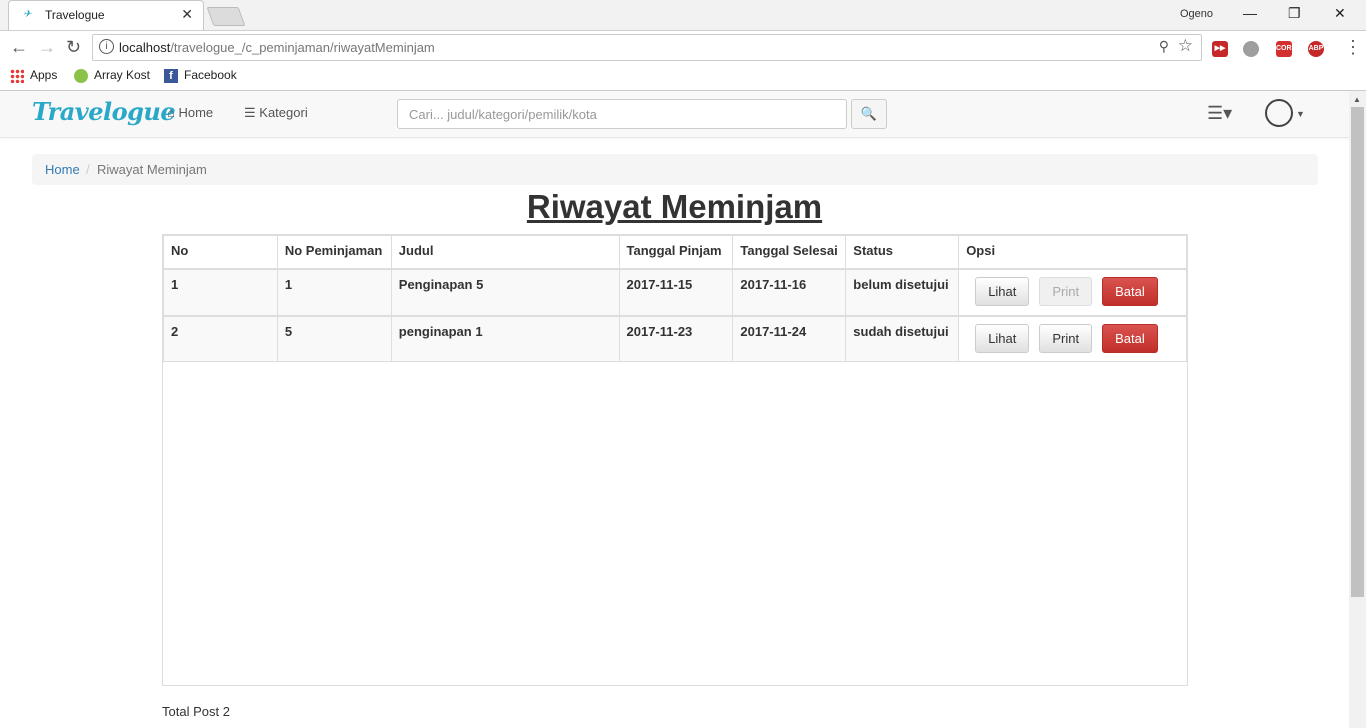  I want to click on chevron-down-icon: ▼, so click(1300, 114).